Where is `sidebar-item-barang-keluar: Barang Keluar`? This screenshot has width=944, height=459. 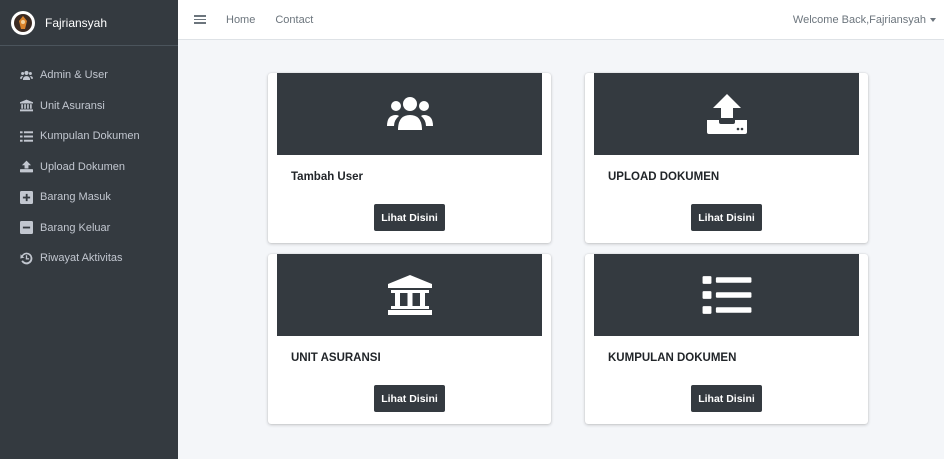
sidebar-item-barang-keluar: Barang Keluar is located at coordinates (89, 228).